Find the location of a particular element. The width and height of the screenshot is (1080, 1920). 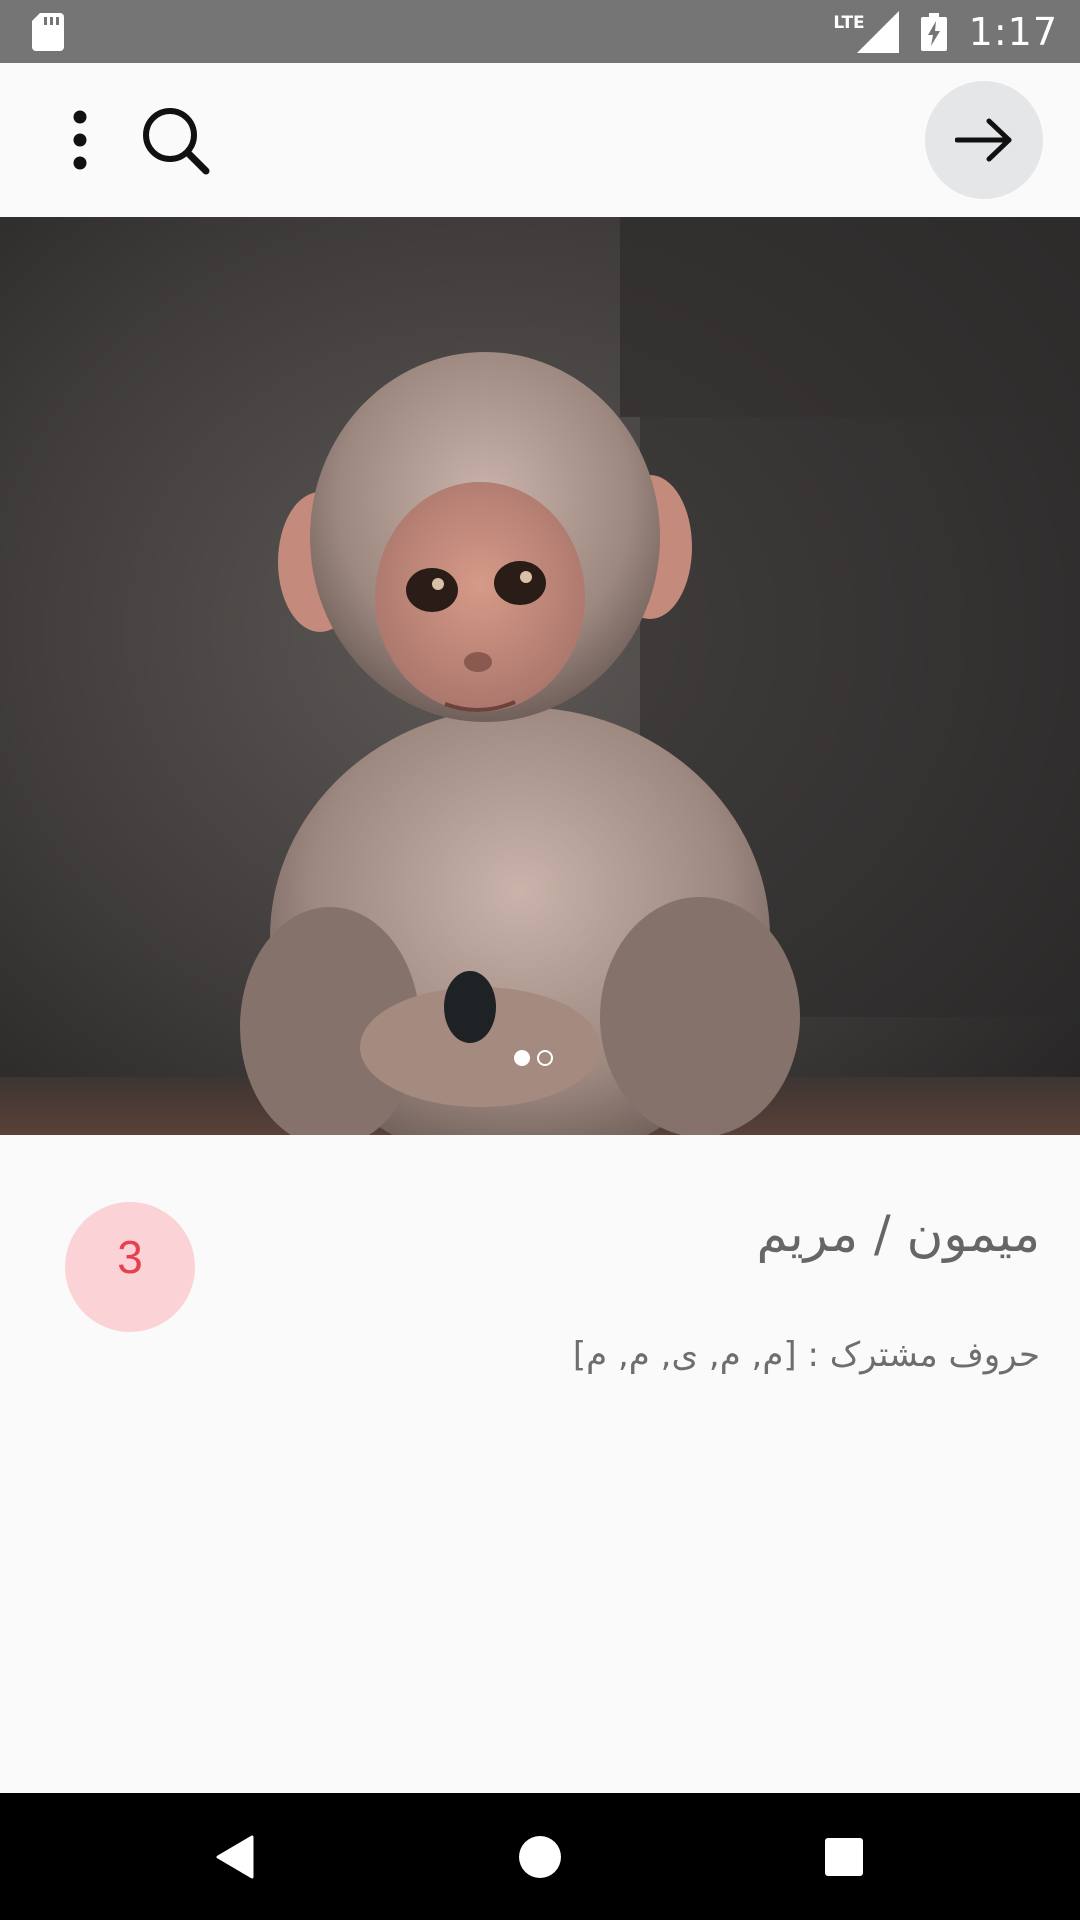

nav-recents-button is located at coordinates (844, 1857).